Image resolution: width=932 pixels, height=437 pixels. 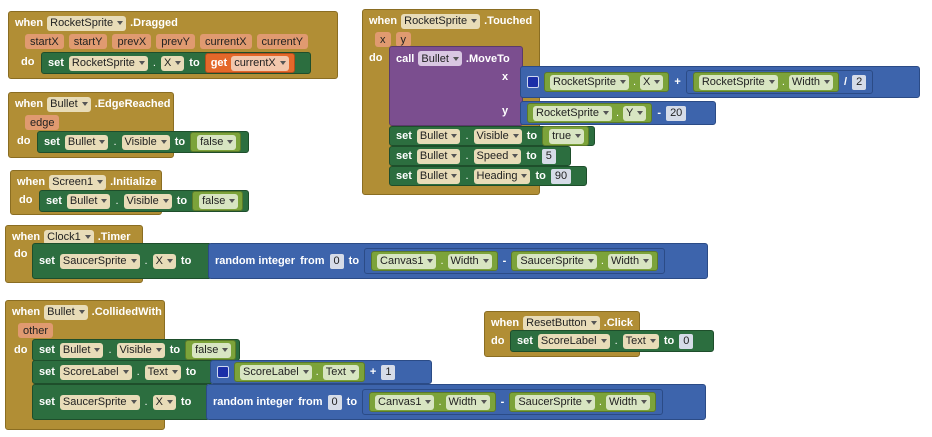 I want to click on boolean-block: true, so click(x=566, y=136).